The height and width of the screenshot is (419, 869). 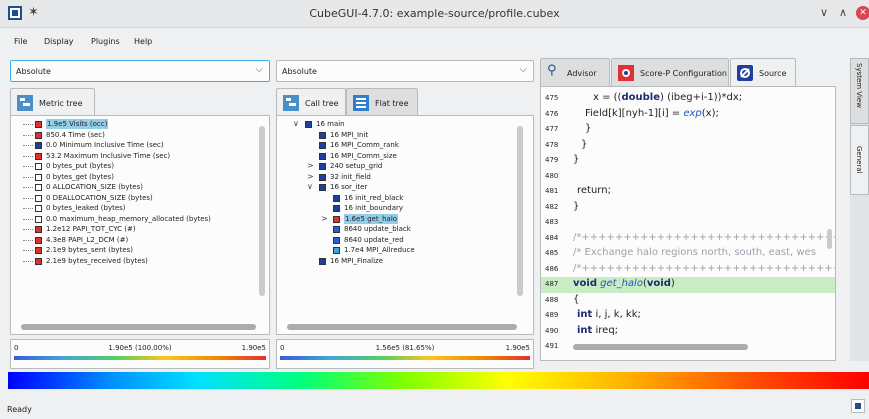 What do you see at coordinates (262, 211) in the screenshot?
I see `metric-vertical-scrollbar` at bounding box center [262, 211].